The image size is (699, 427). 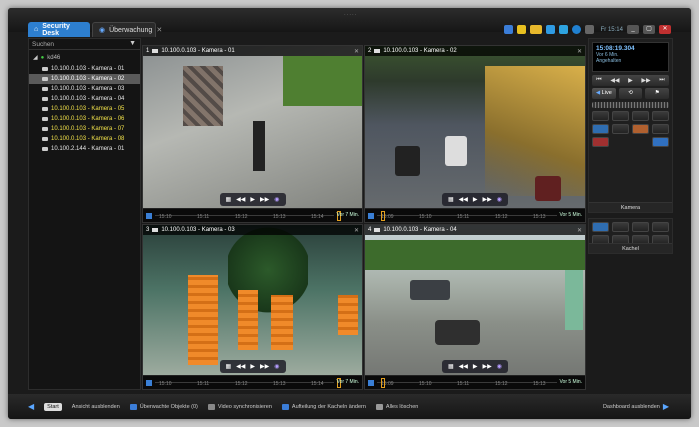 I want to click on expand-arrow-icon: ◢, so click(x=35, y=57).